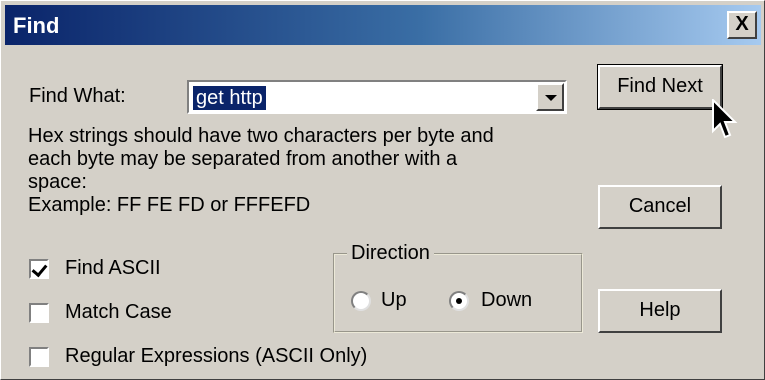 The height and width of the screenshot is (380, 765). What do you see at coordinates (39, 313) in the screenshot?
I see `match-case-checkbox` at bounding box center [39, 313].